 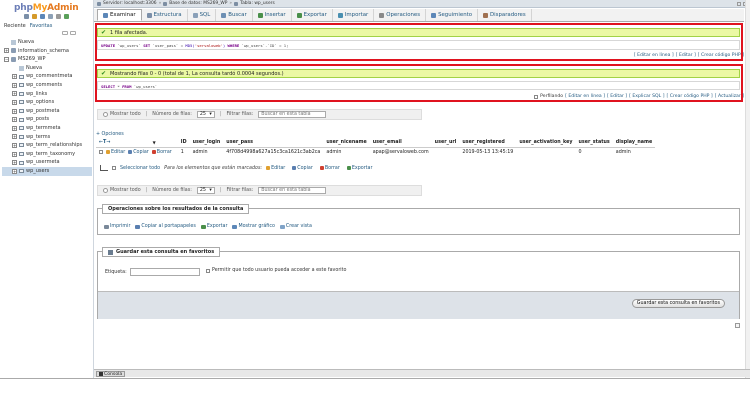 What do you see at coordinates (47, 85) in the screenshot?
I see `tree-item: + wp_comments` at bounding box center [47, 85].